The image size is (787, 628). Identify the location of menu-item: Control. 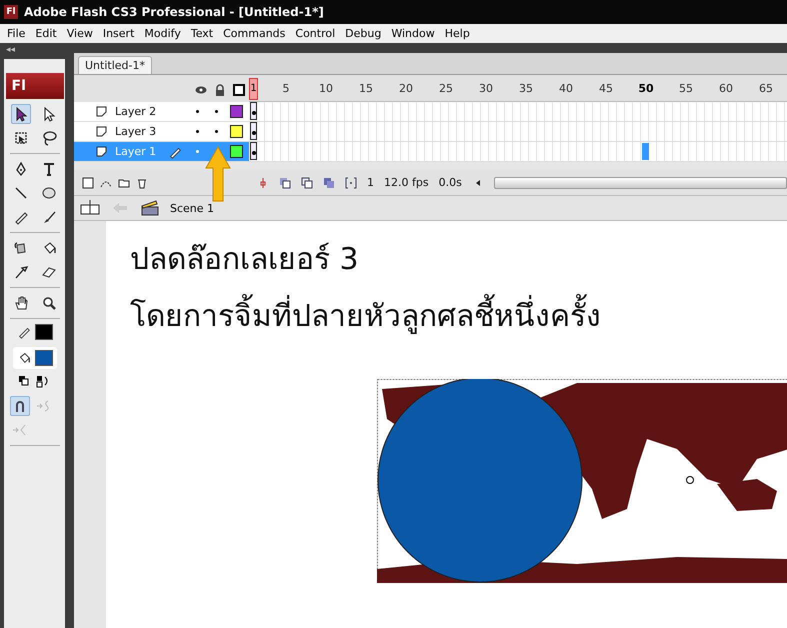
(315, 33).